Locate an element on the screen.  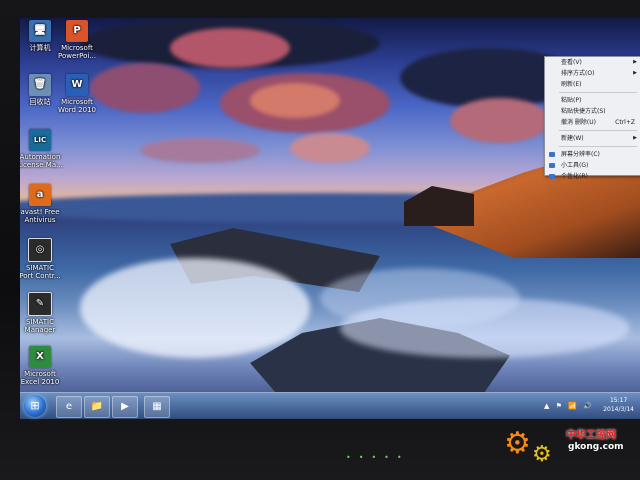
start-button: ⊞ is located at coordinates (35, 406).